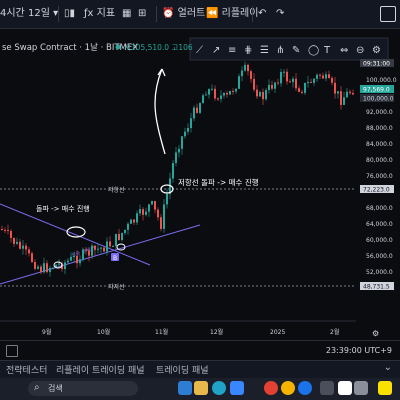 The image size is (400, 400). I want to click on search-box: ⌕ 검색, so click(83, 388).